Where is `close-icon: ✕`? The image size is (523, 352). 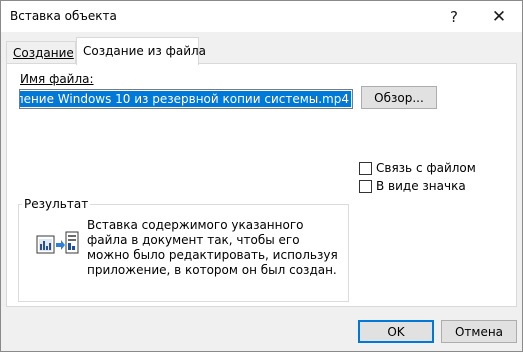 close-icon: ✕ is located at coordinates (499, 16).